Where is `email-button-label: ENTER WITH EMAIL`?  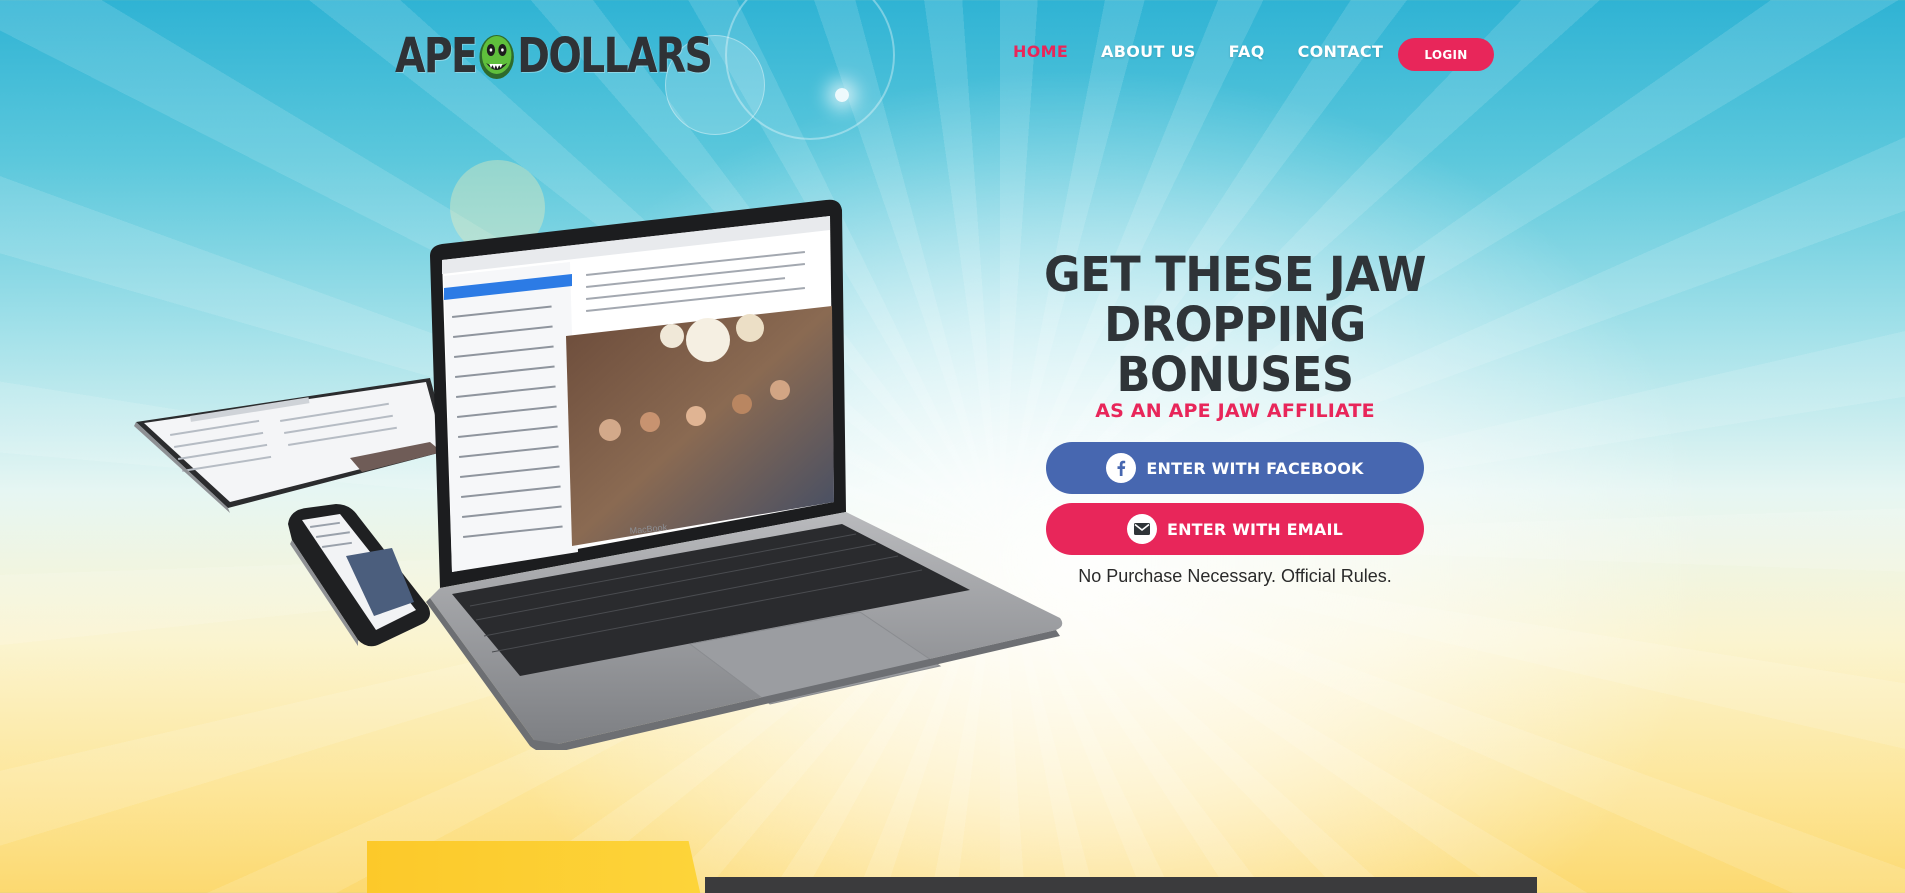 email-button-label: ENTER WITH EMAIL is located at coordinates (1255, 529).